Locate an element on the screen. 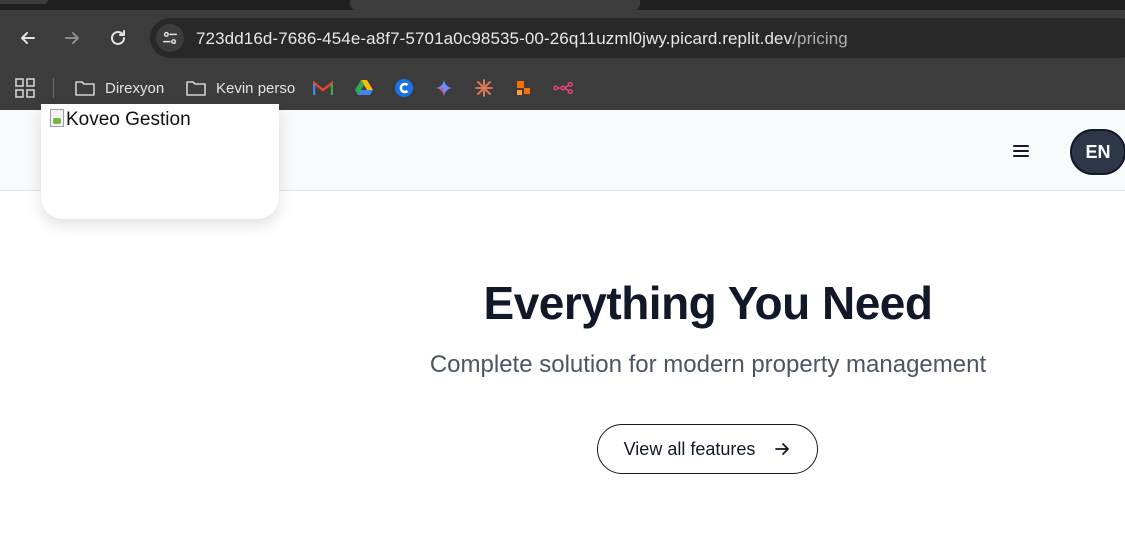 The image size is (1125, 553). gmail-icon is located at coordinates (323, 88).